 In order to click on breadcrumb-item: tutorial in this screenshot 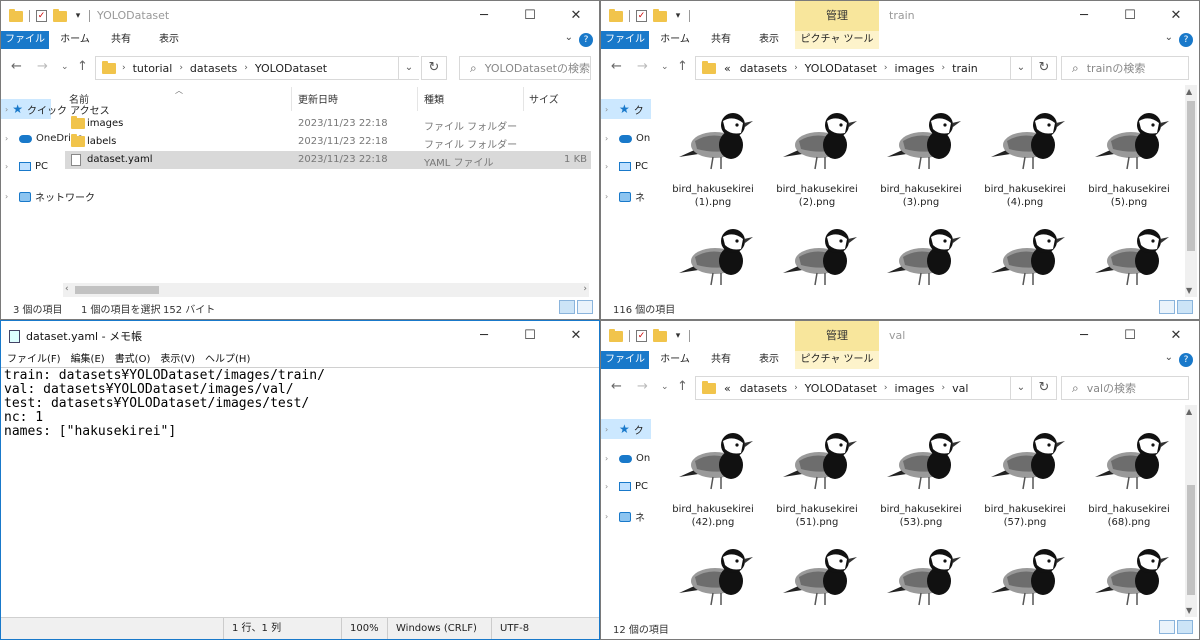, I will do `click(153, 68)`.